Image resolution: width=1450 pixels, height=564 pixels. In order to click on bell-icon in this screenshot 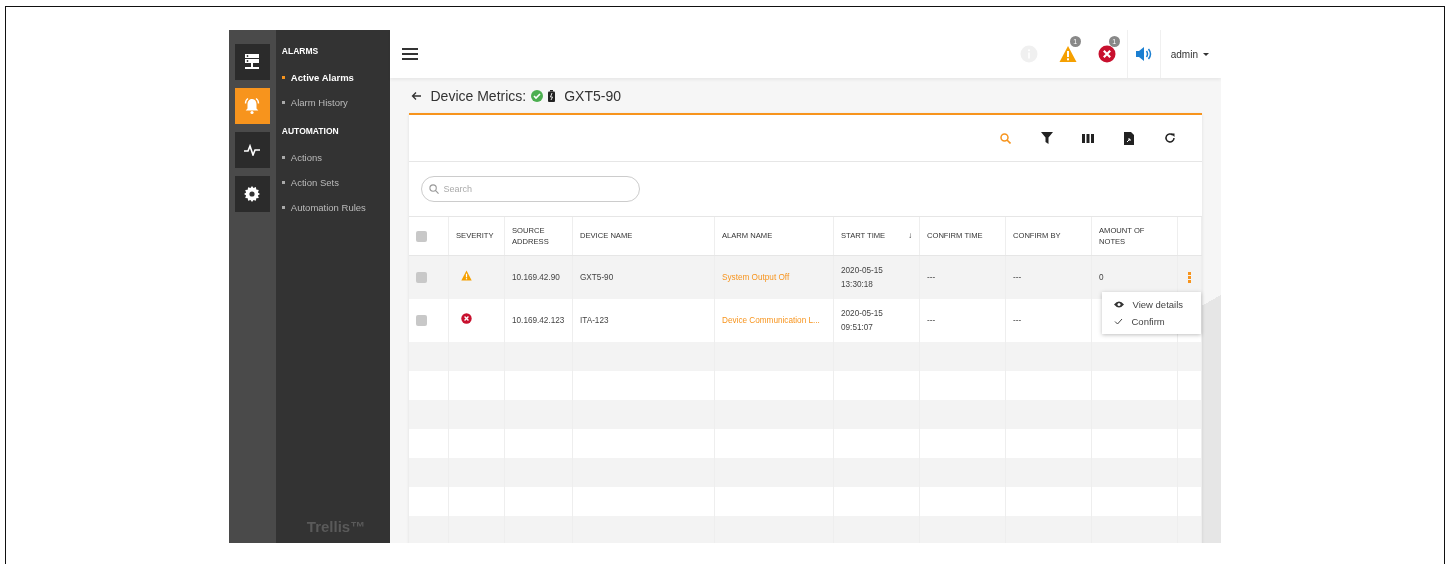, I will do `click(252, 106)`.